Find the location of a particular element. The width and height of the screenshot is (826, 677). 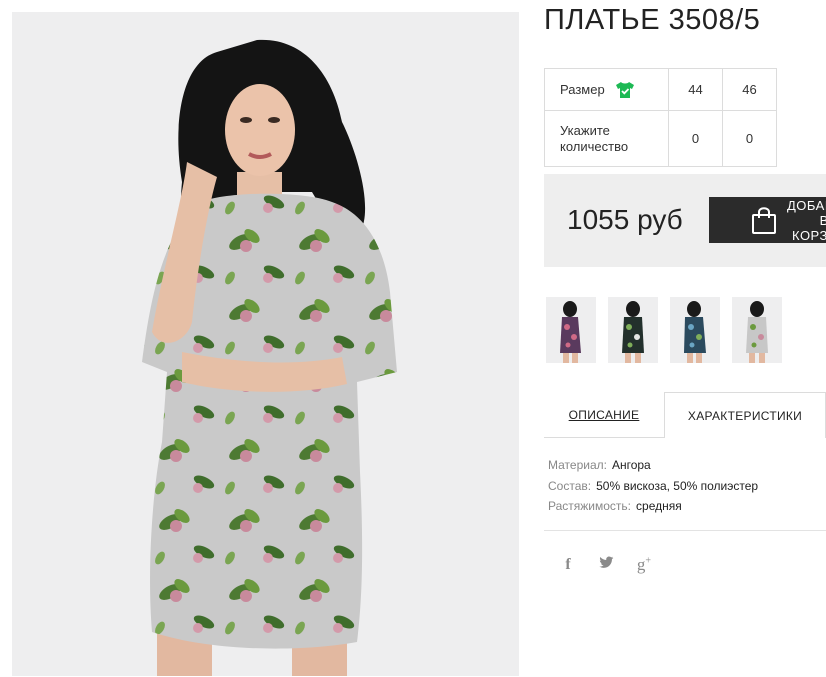

social-share: f g+ is located at coordinates (606, 565).